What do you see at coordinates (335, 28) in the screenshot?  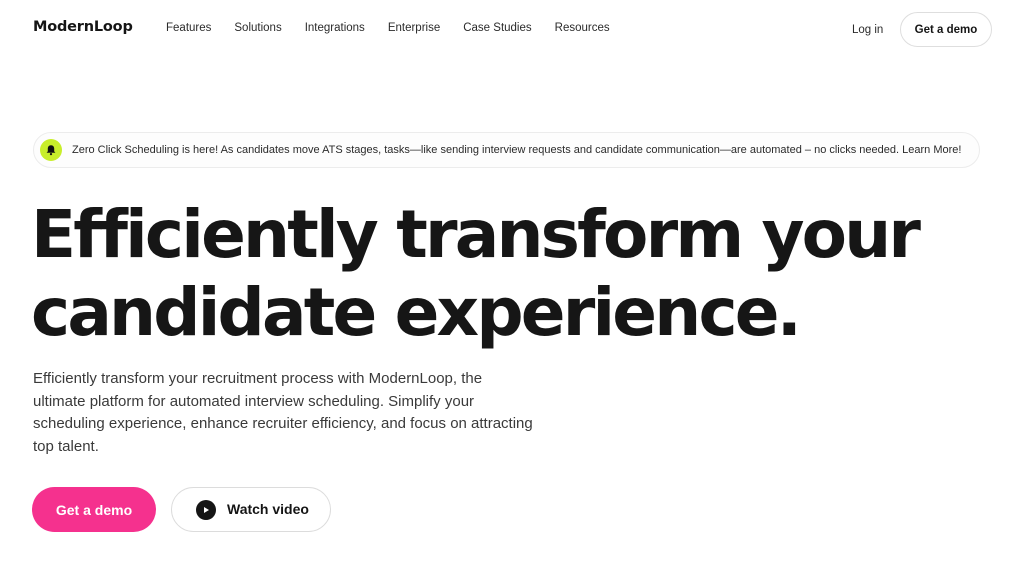 I see `nav-item-integrations: Integrations` at bounding box center [335, 28].